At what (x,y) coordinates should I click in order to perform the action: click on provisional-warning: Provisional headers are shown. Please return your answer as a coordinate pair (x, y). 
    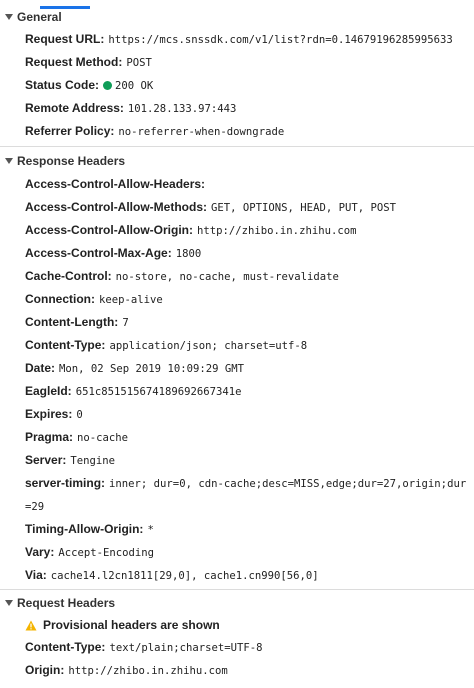
    Looking at the image, I should click on (237, 625).